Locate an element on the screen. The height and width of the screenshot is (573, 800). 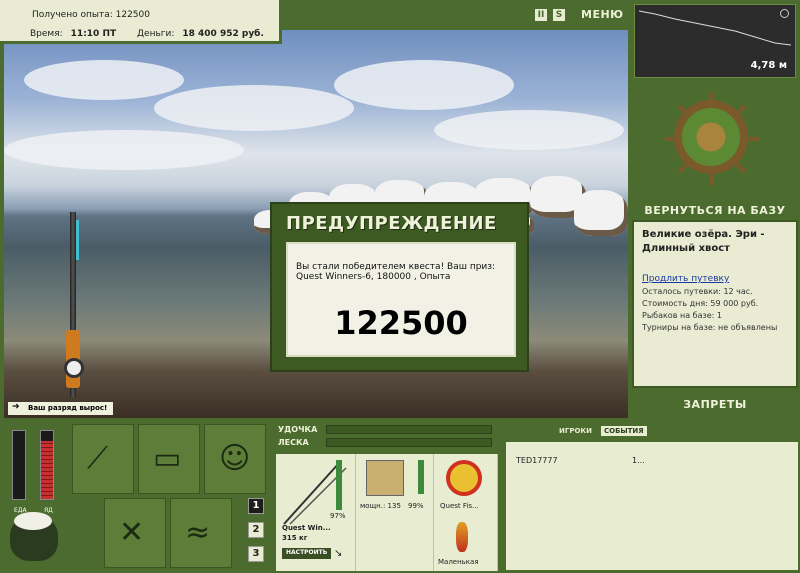
dialog-title: ПРЕДУПРЕЖДЕНИЕ is located at coordinates (391, 223).